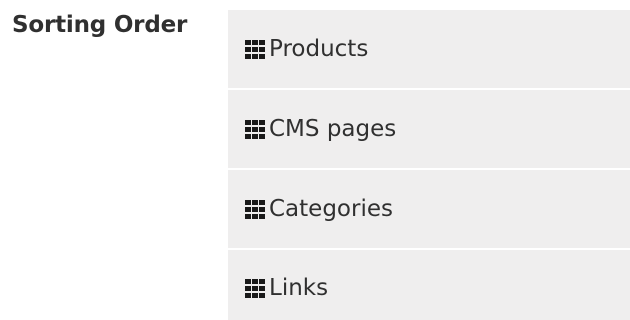  I want to click on sortable-item-links: Links, so click(429, 285).